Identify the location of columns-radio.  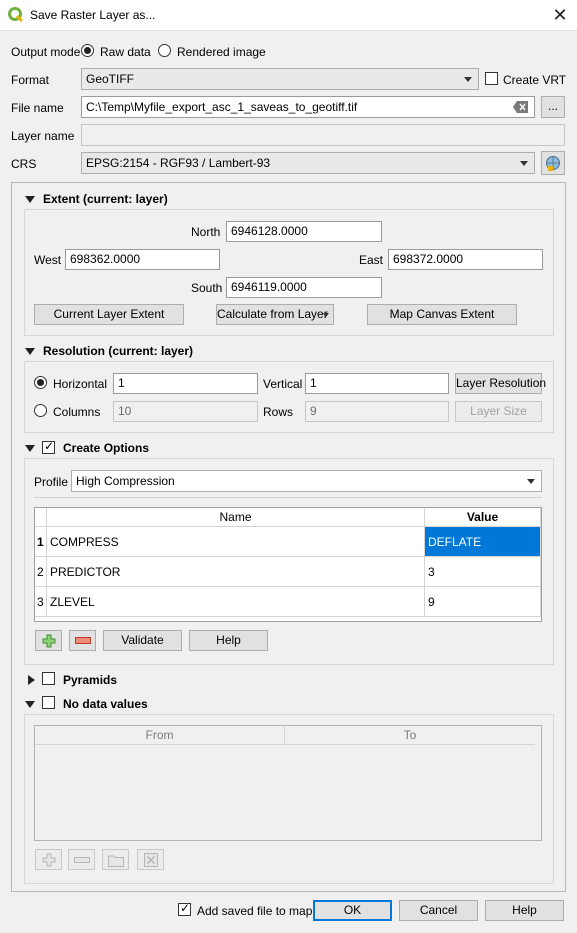
(40, 410).